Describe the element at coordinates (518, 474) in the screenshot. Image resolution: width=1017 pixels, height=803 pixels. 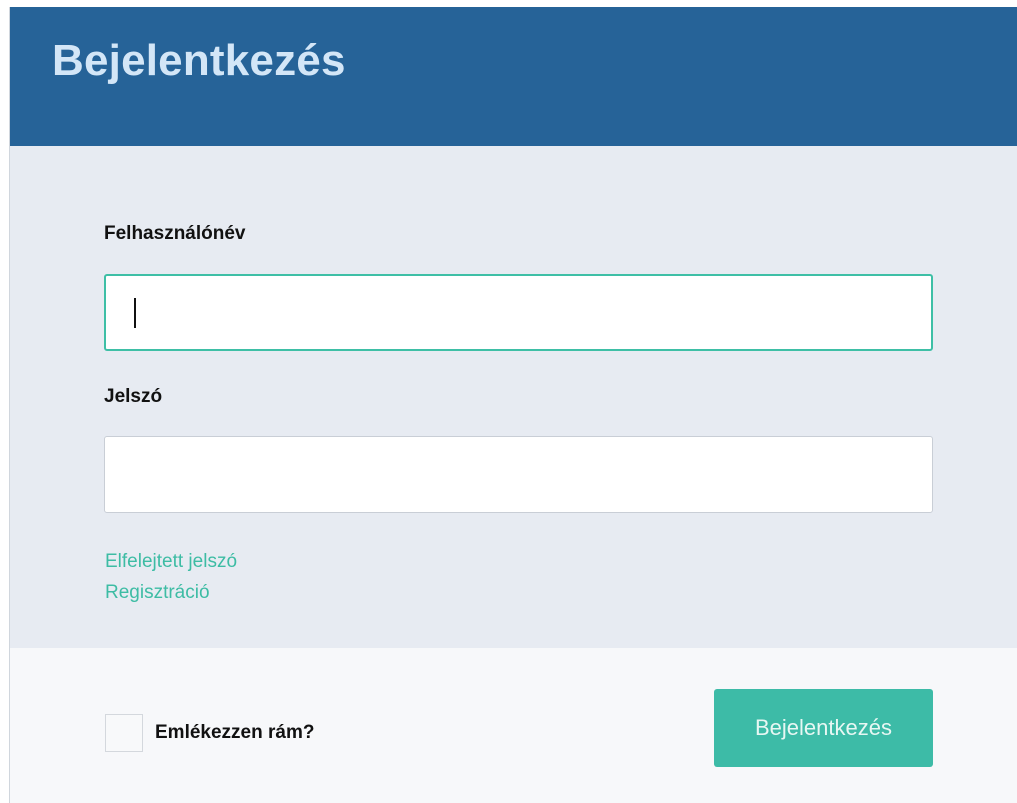
I see `password-input` at that location.